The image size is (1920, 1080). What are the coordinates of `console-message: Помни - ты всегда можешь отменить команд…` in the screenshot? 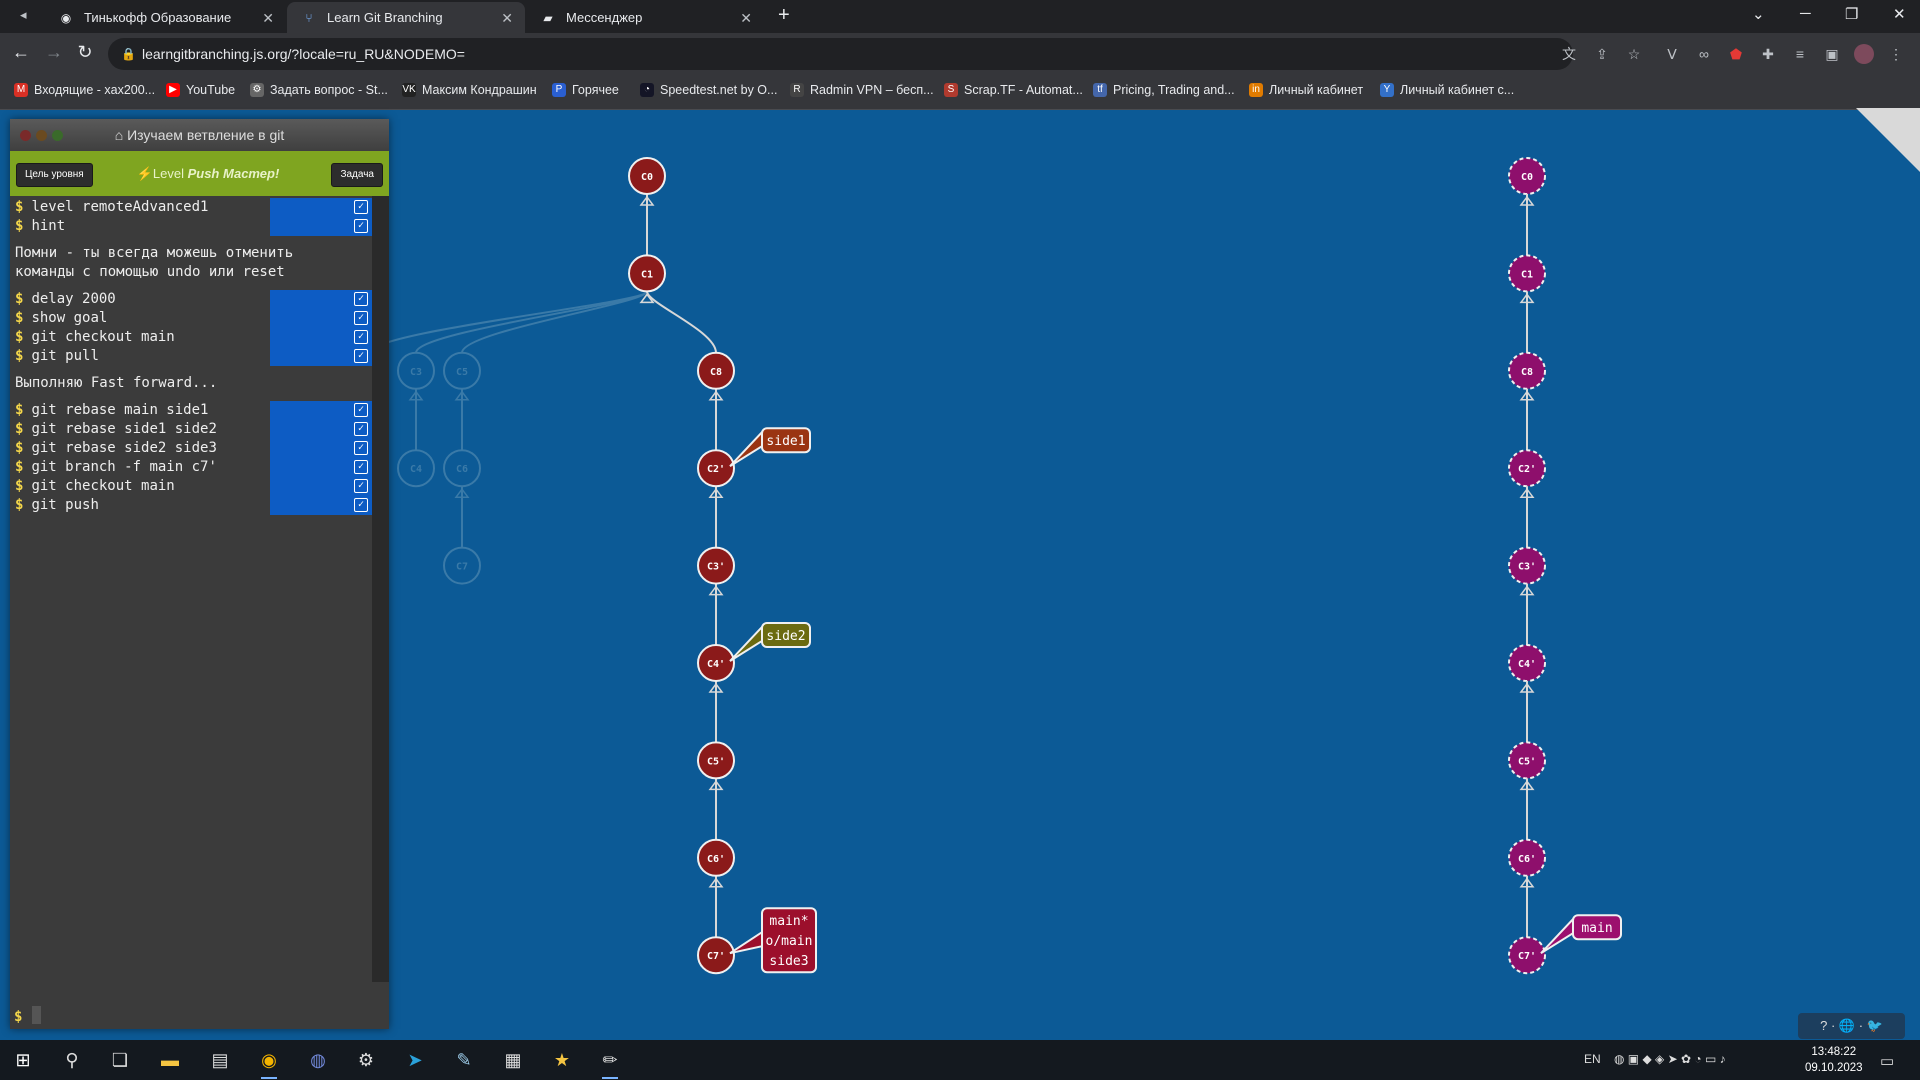 It's located at (154, 262).